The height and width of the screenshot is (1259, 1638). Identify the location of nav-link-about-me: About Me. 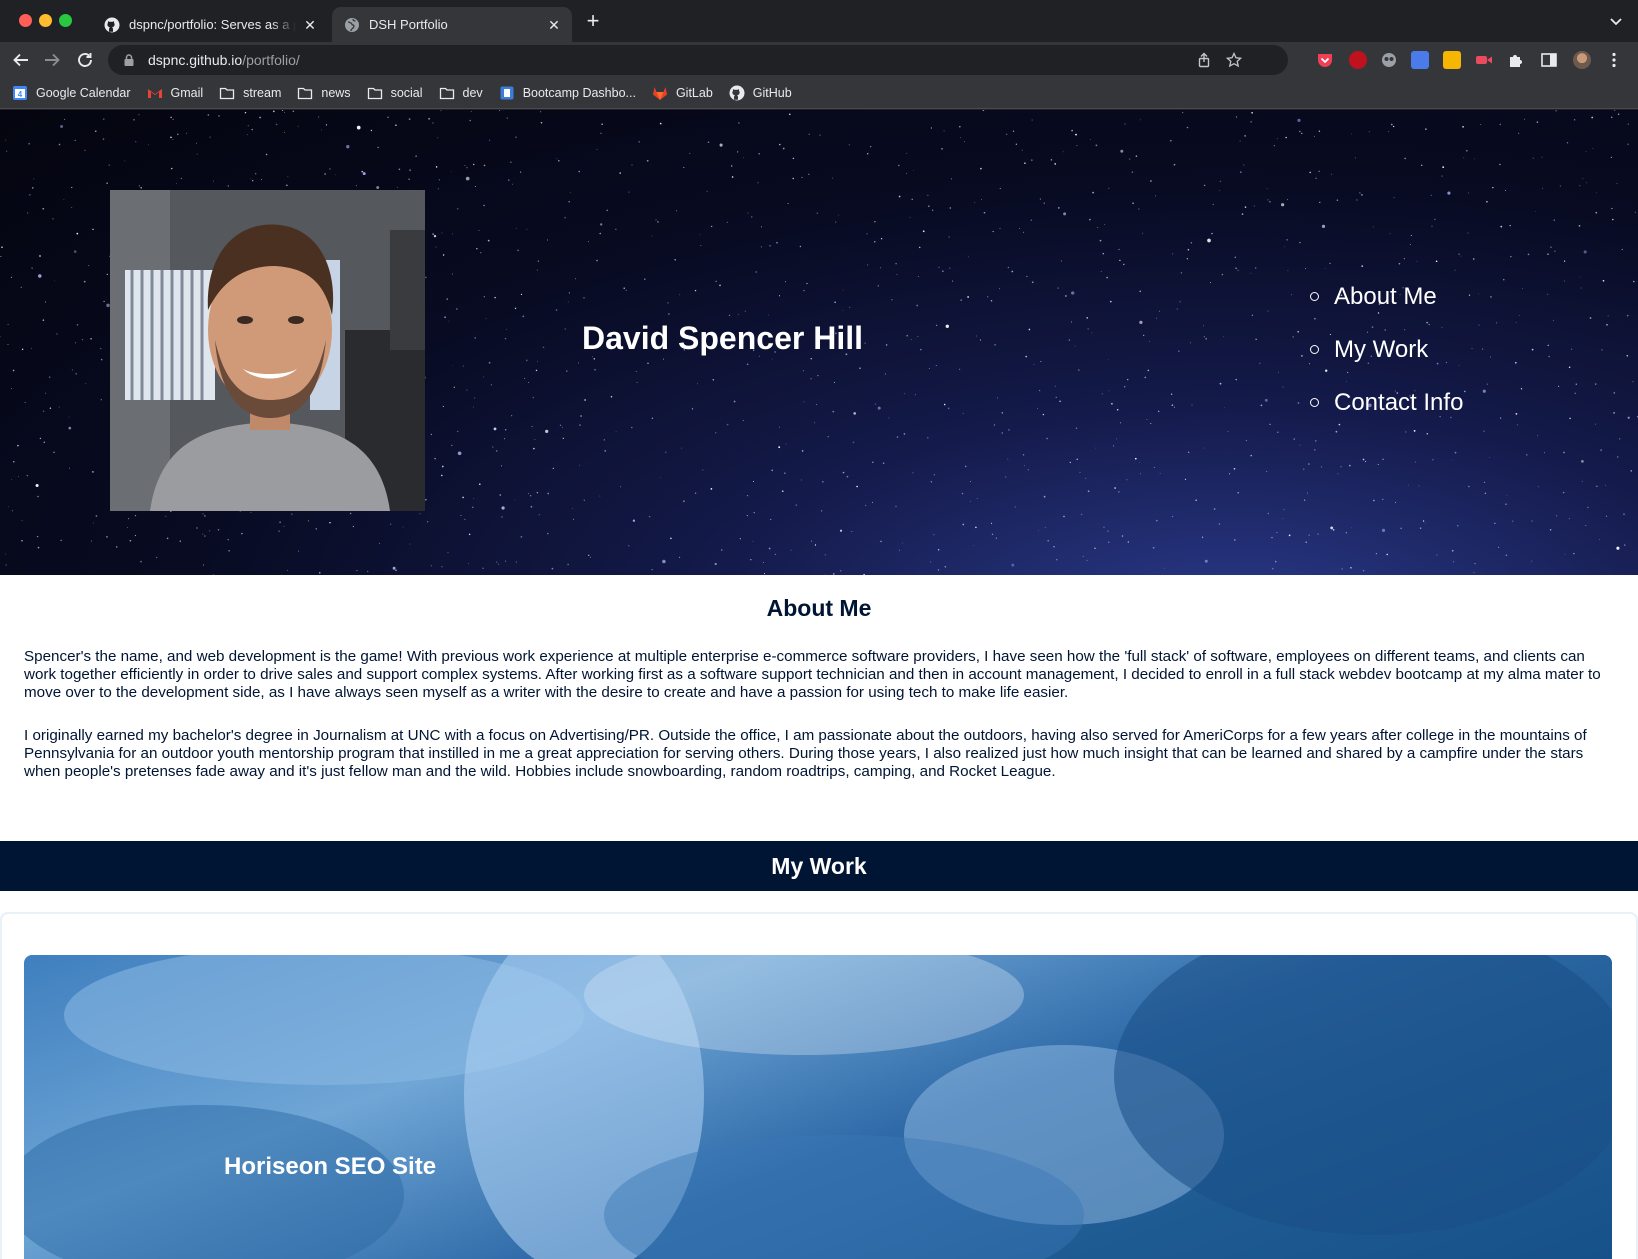
(1385, 297).